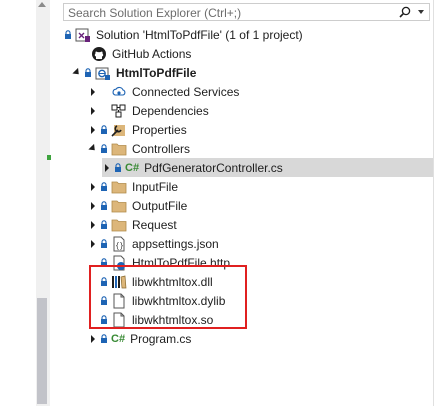 The height and width of the screenshot is (406, 436). I want to click on program-label: Program.cs, so click(161, 338).